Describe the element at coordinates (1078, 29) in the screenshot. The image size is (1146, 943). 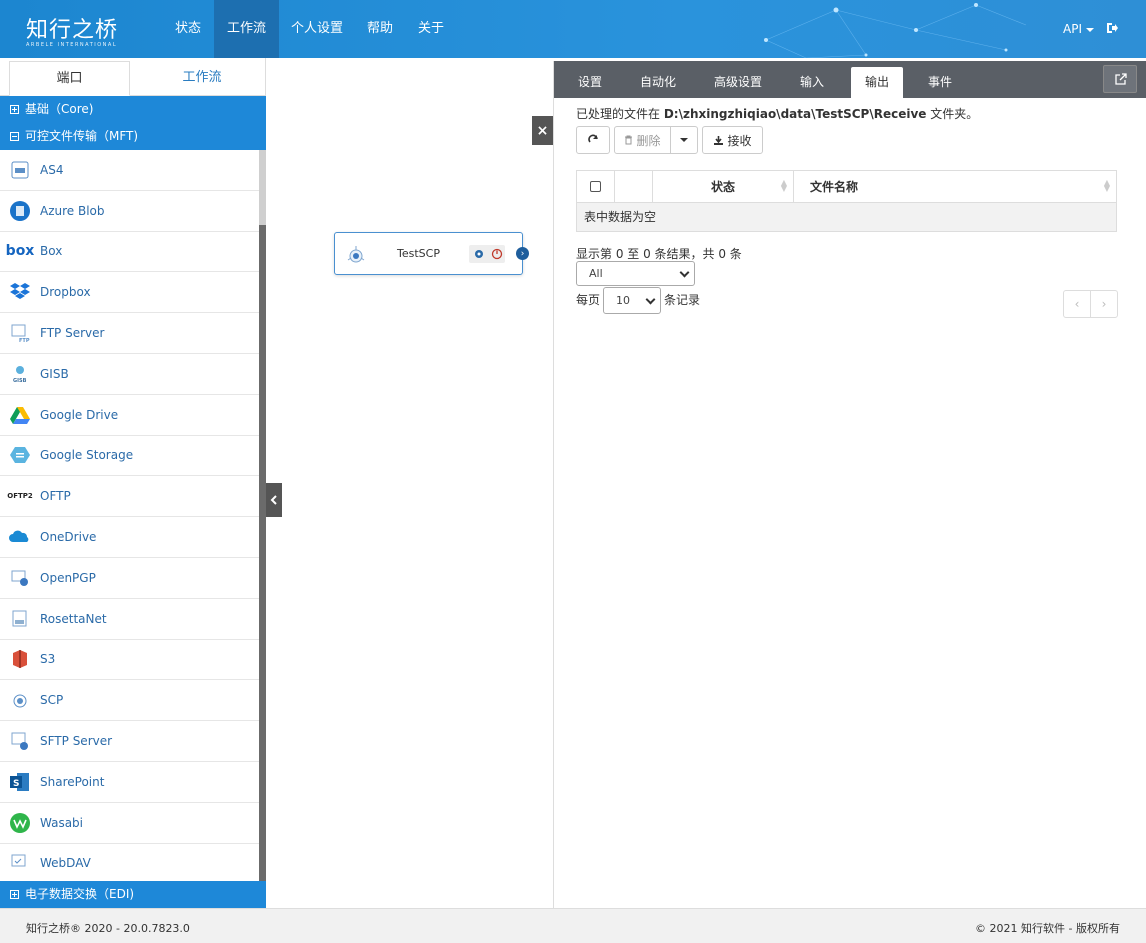
I see `api-dropdown: API` at that location.